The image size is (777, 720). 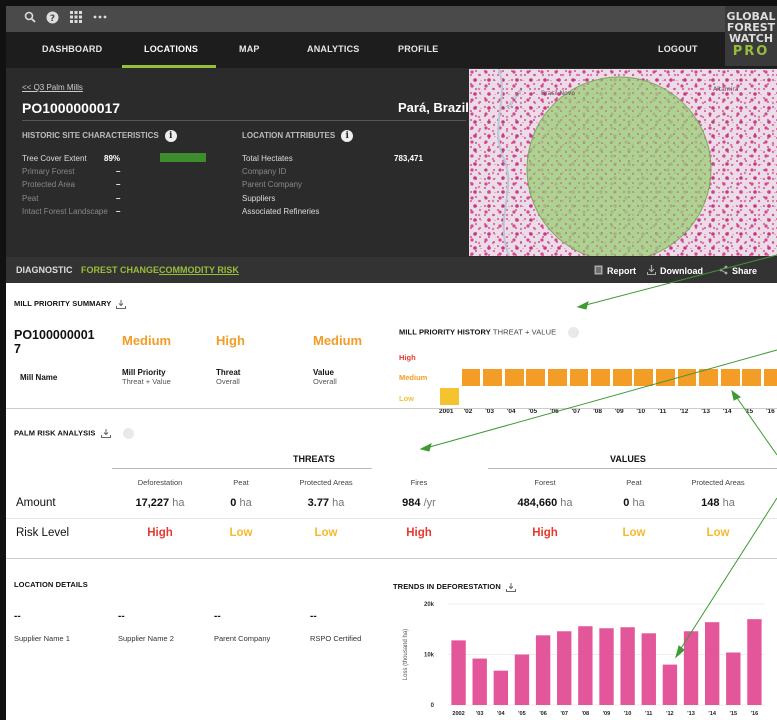 I want to click on nav-logout: LOGOUT, so click(x=678, y=49).